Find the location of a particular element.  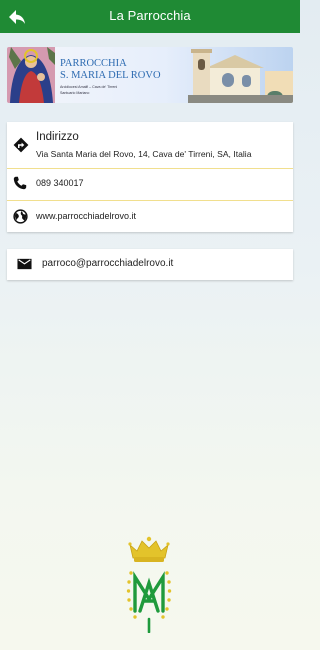

mail-icon is located at coordinates (24, 264).